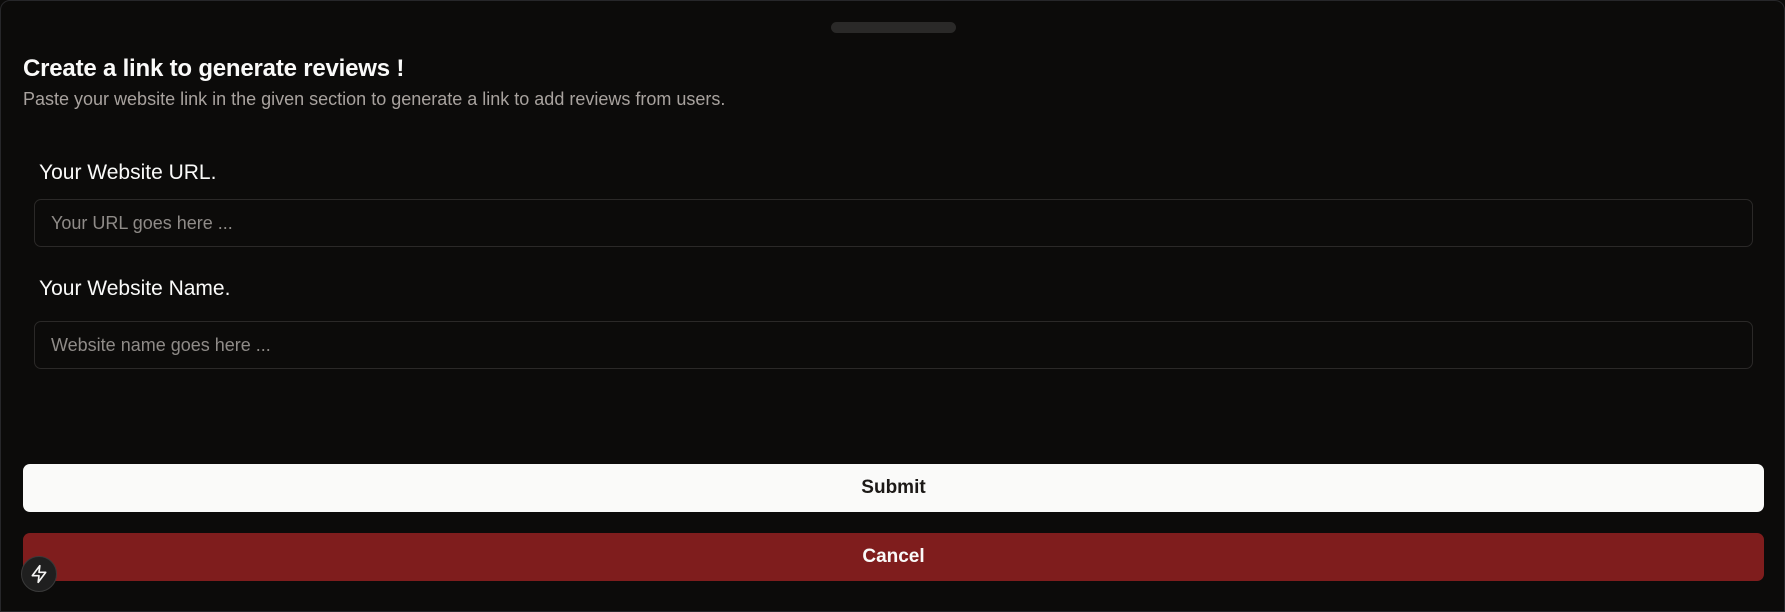 Image resolution: width=1785 pixels, height=612 pixels. Describe the element at coordinates (893, 488) in the screenshot. I see `submit-button: Submit` at that location.